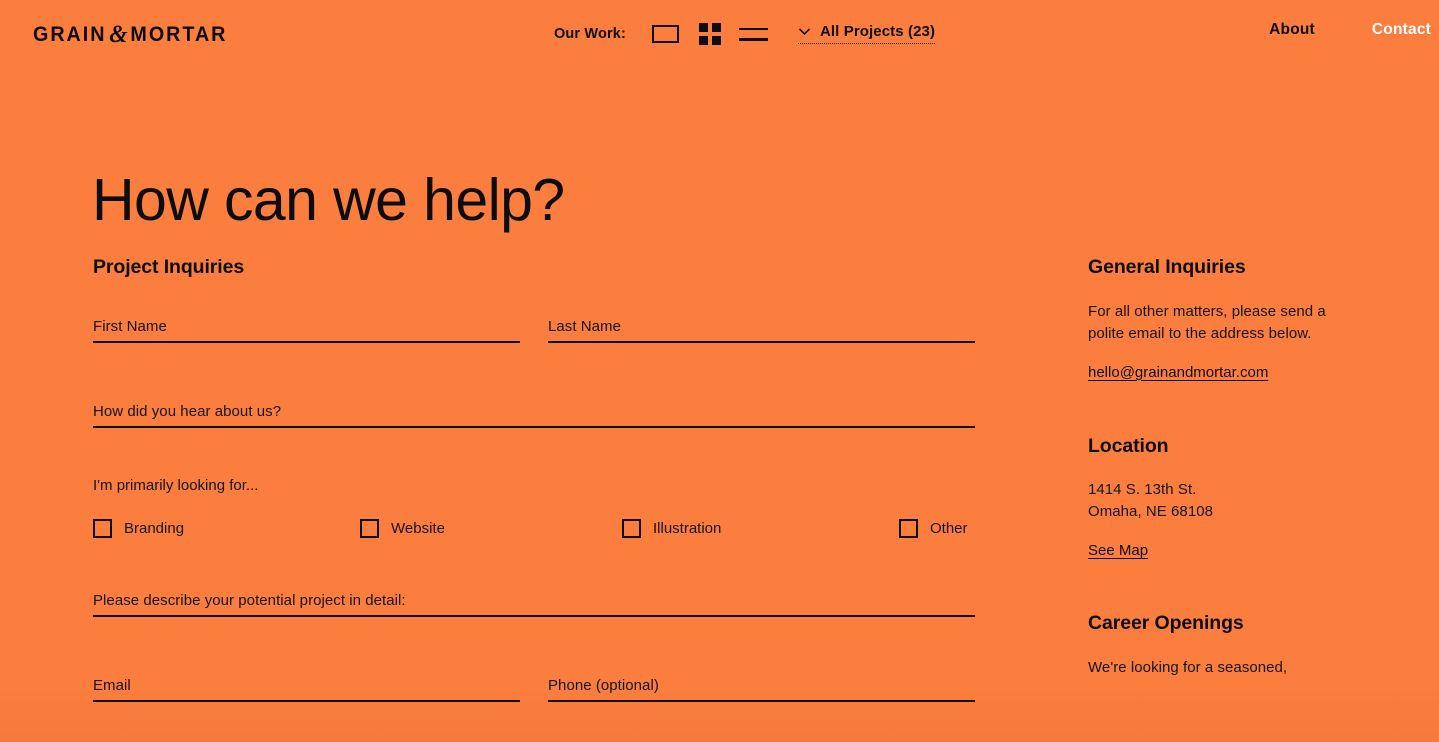 Image resolution: width=1439 pixels, height=742 pixels. What do you see at coordinates (1150, 511) in the screenshot?
I see `location-address-line2: Omaha, NE 68108` at bounding box center [1150, 511].